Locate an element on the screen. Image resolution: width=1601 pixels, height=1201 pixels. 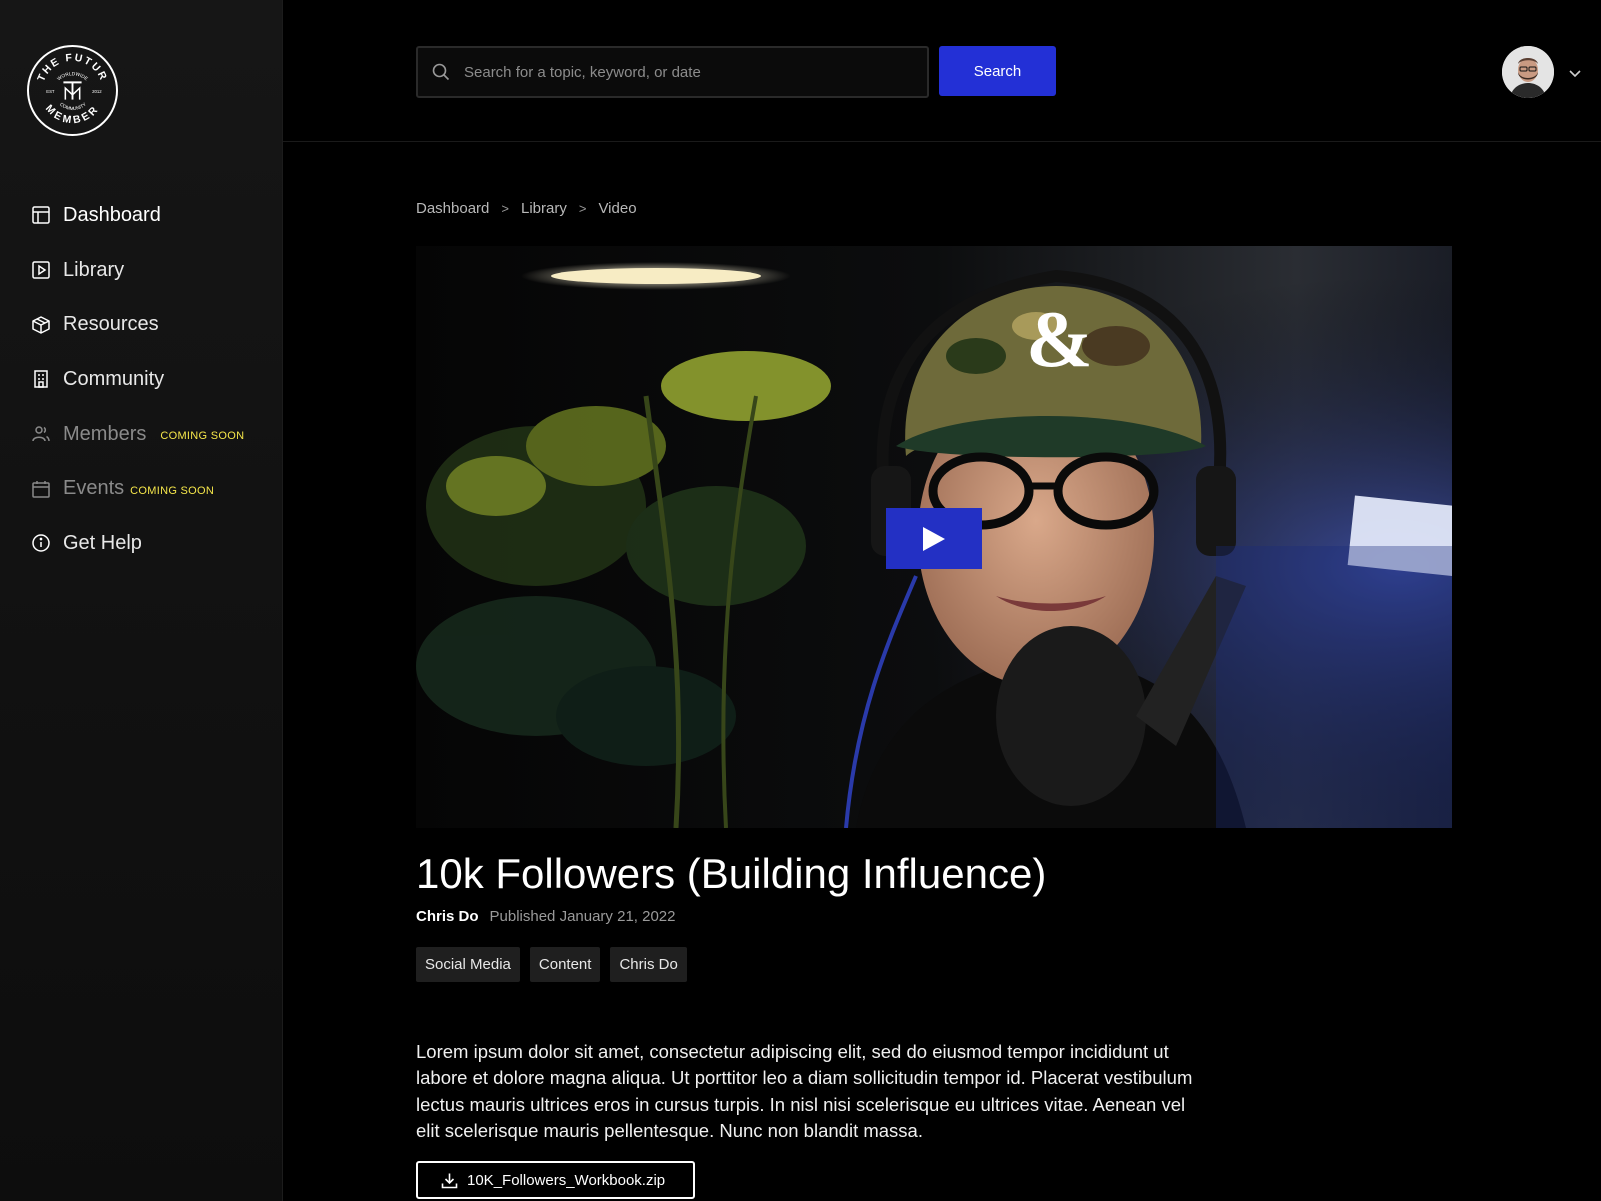
avatar is located at coordinates (1528, 72).